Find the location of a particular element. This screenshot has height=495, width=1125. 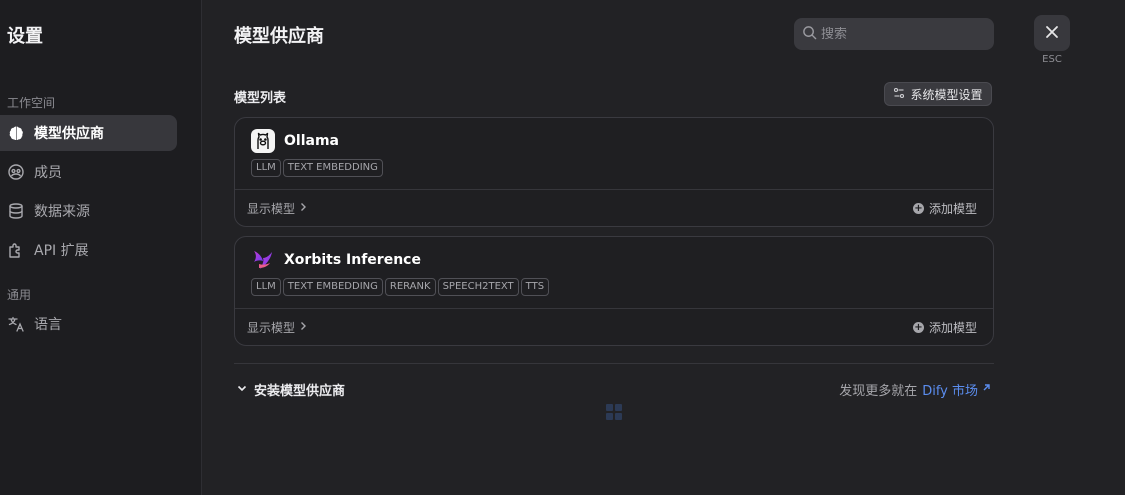

section-divider is located at coordinates (614, 363).